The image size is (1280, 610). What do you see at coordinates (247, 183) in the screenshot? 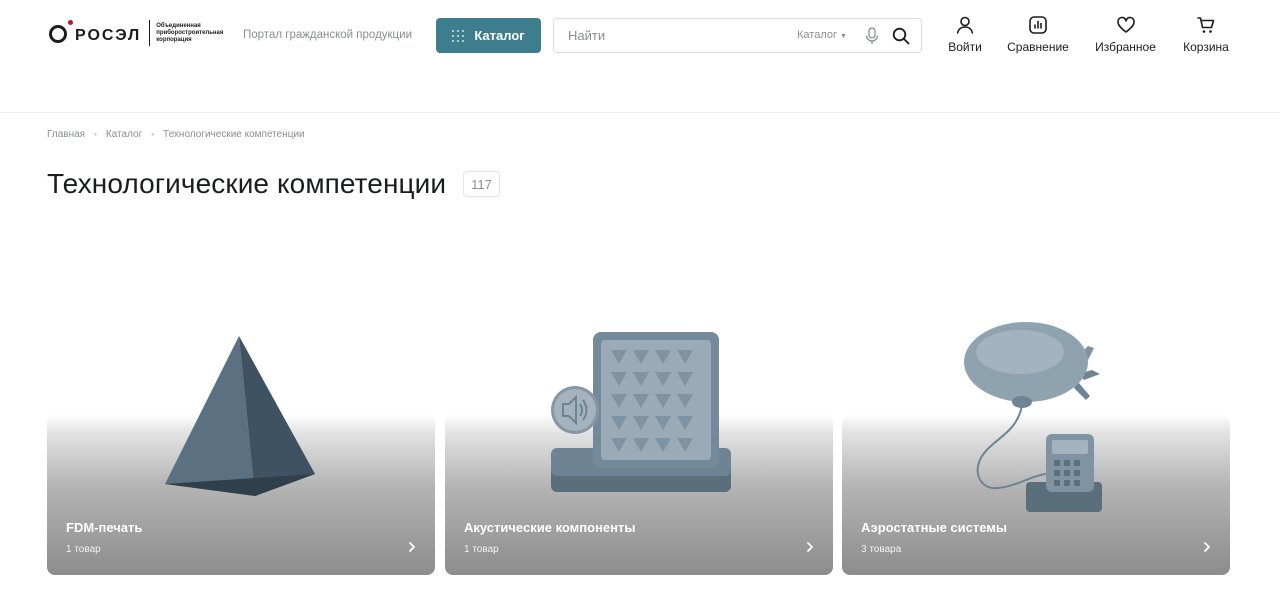
I see `page-title: Технологические компетенции` at bounding box center [247, 183].